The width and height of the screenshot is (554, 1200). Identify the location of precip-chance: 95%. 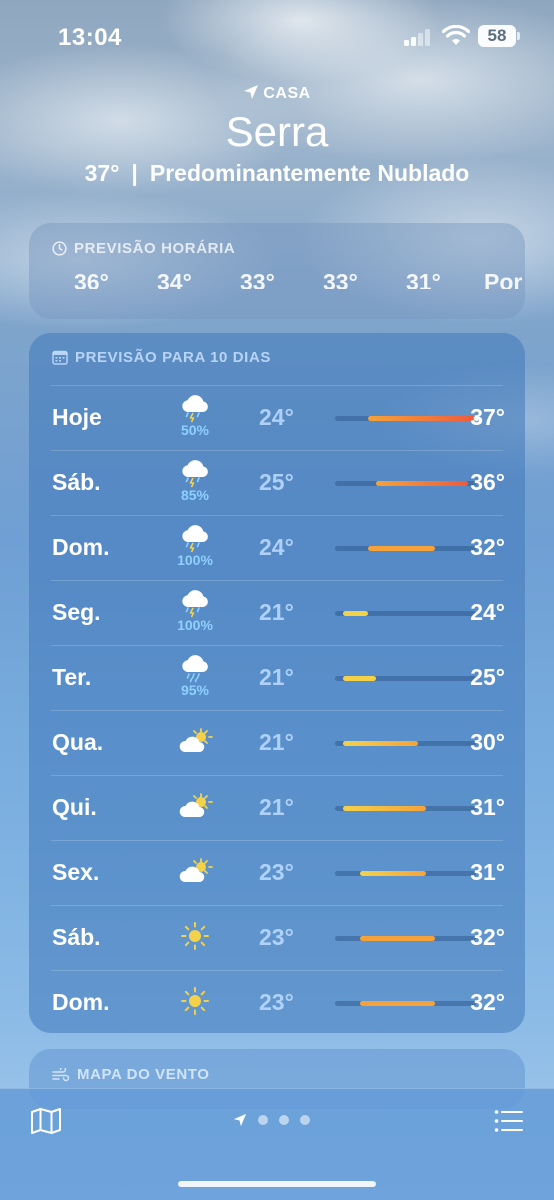
(195, 690).